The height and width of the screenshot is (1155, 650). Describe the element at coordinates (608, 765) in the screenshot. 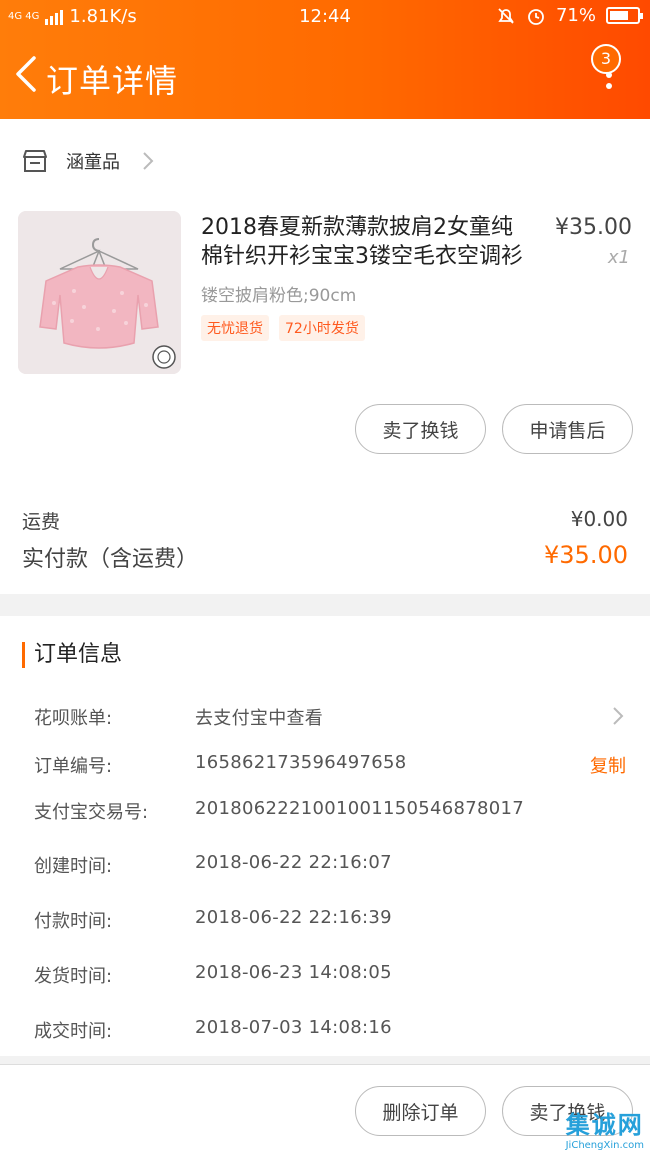

I see `copy-button: 复制` at that location.